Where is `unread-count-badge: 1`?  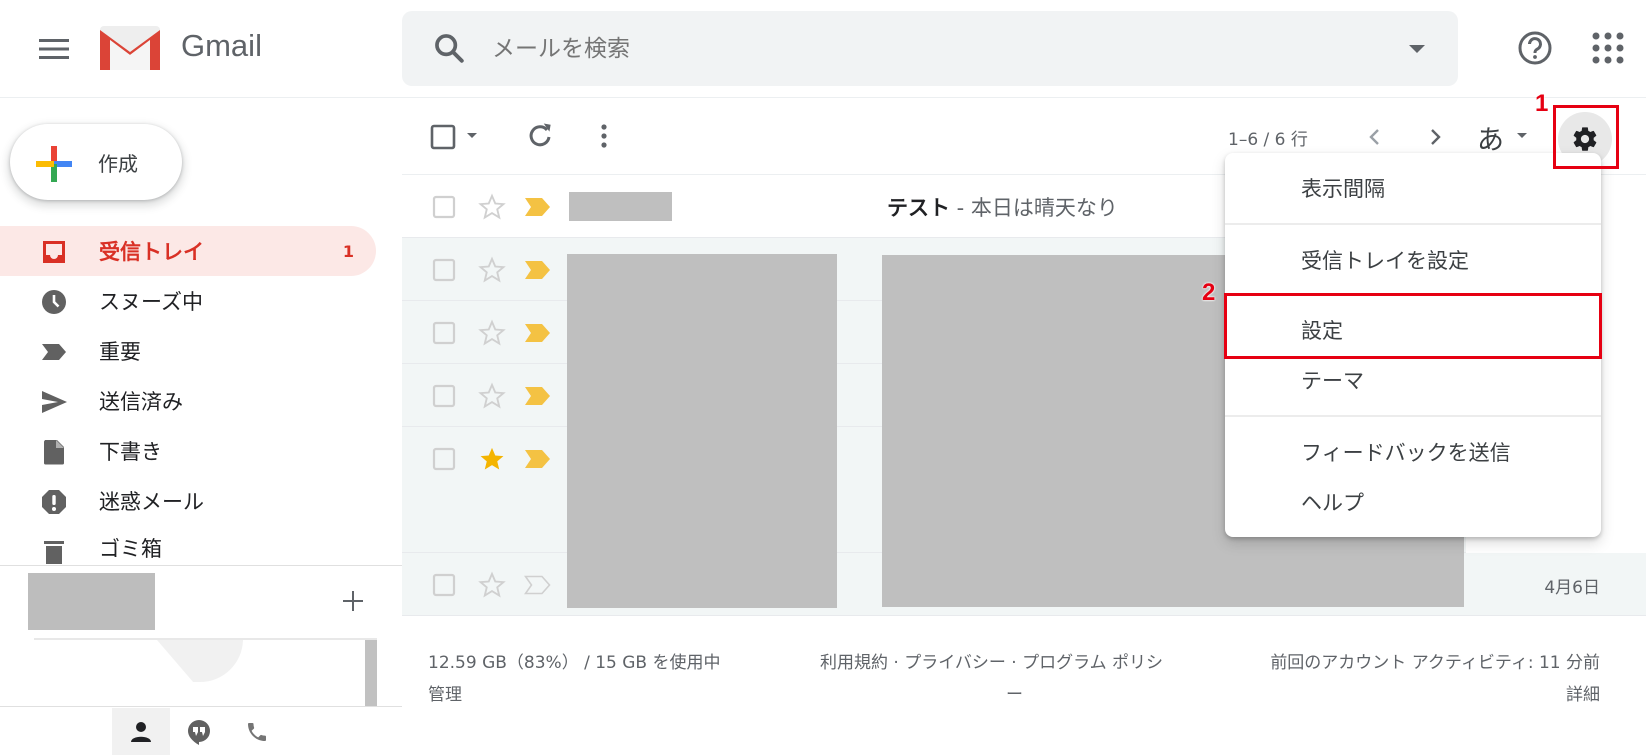
unread-count-badge: 1 is located at coordinates (348, 251).